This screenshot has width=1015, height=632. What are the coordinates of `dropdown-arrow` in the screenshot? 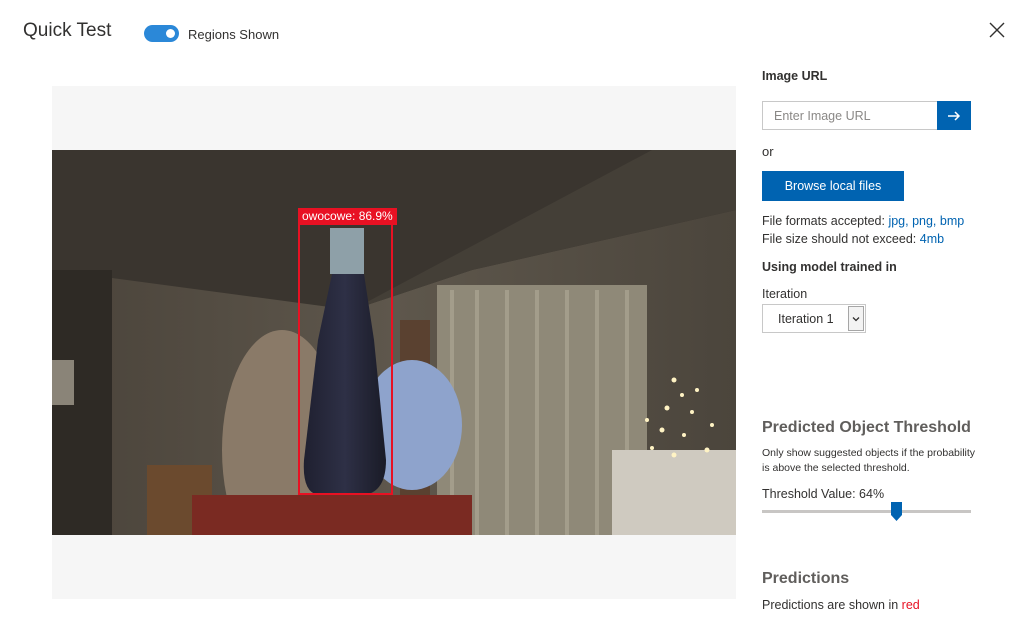 It's located at (856, 318).